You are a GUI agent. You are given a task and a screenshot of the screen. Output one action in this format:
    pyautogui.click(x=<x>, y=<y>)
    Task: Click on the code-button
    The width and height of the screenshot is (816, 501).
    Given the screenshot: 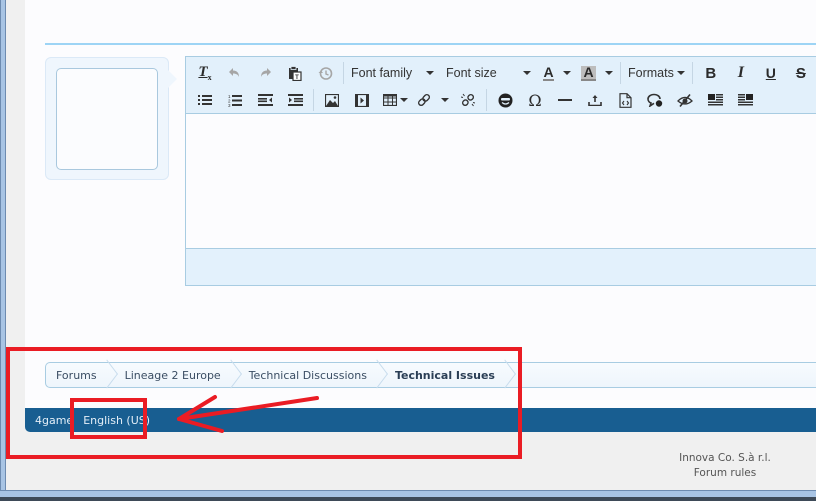 What is the action you would take?
    pyautogui.click(x=625, y=100)
    